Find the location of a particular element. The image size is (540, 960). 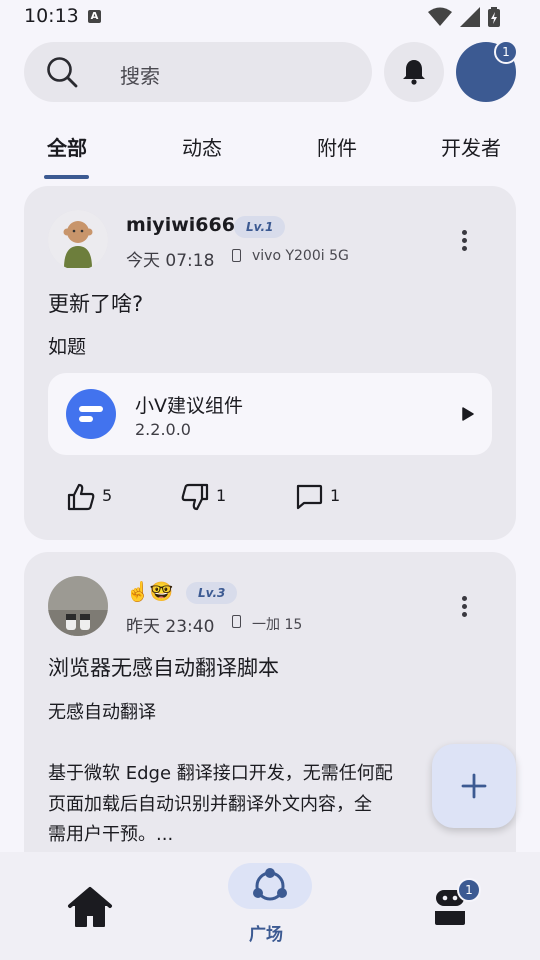

plugin-name: 小V建议组件 is located at coordinates (189, 406).